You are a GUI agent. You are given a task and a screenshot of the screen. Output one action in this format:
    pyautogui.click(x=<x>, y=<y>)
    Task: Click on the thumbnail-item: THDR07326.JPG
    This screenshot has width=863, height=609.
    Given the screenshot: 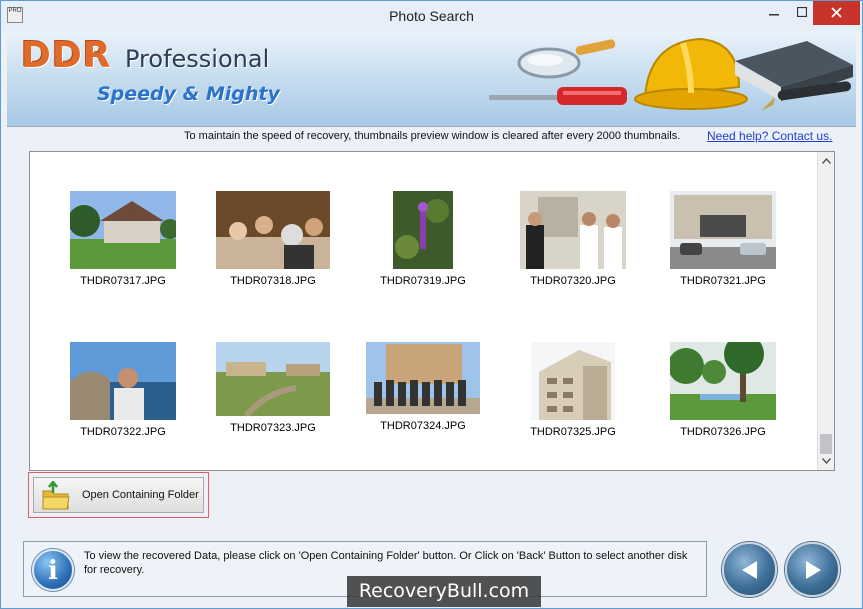 What is the action you would take?
    pyautogui.click(x=723, y=390)
    